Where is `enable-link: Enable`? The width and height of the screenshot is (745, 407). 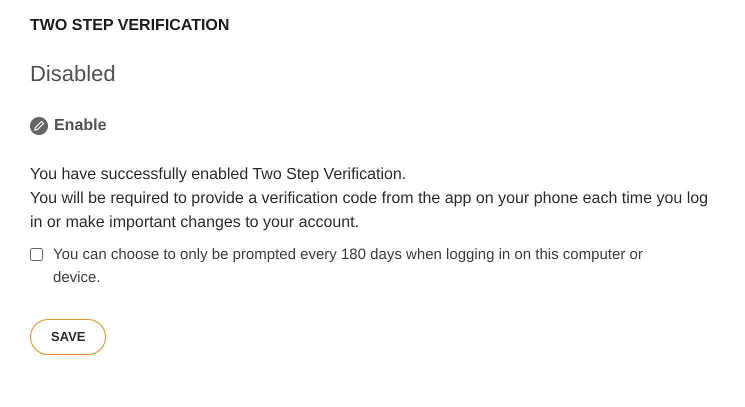
enable-link: Enable is located at coordinates (68, 126).